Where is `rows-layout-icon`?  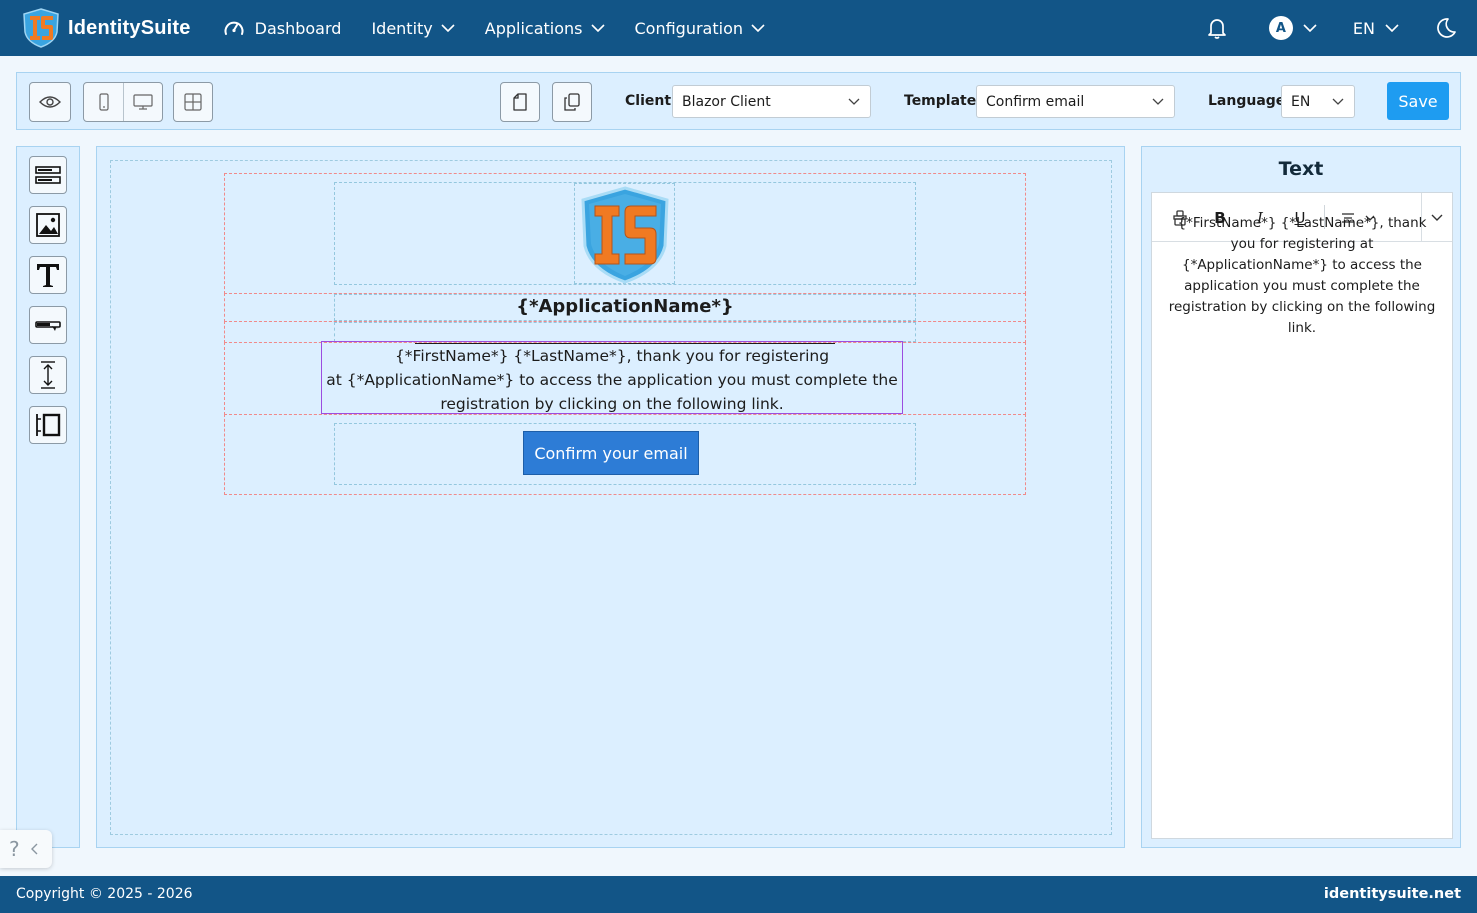 rows-layout-icon is located at coordinates (48, 175).